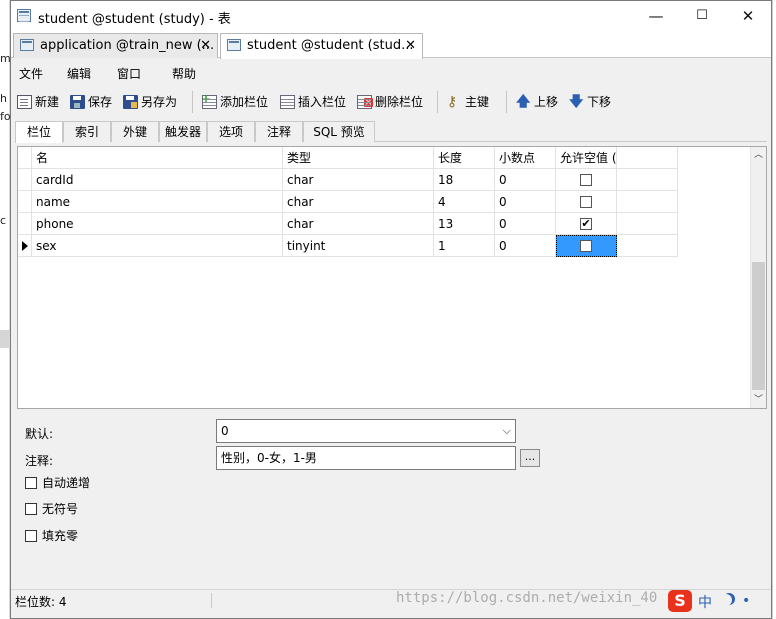  I want to click on chevron-down-icon: ⌵, so click(507, 431).